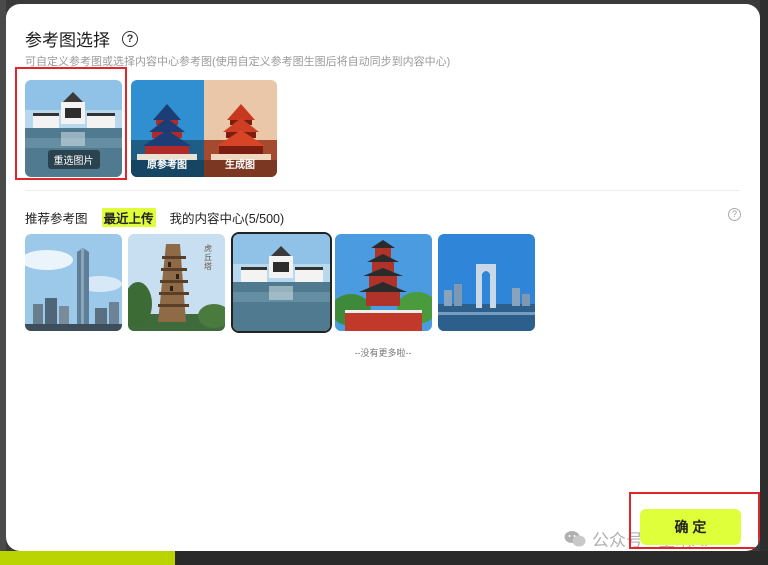  I want to click on info-icon: ?, so click(734, 214).